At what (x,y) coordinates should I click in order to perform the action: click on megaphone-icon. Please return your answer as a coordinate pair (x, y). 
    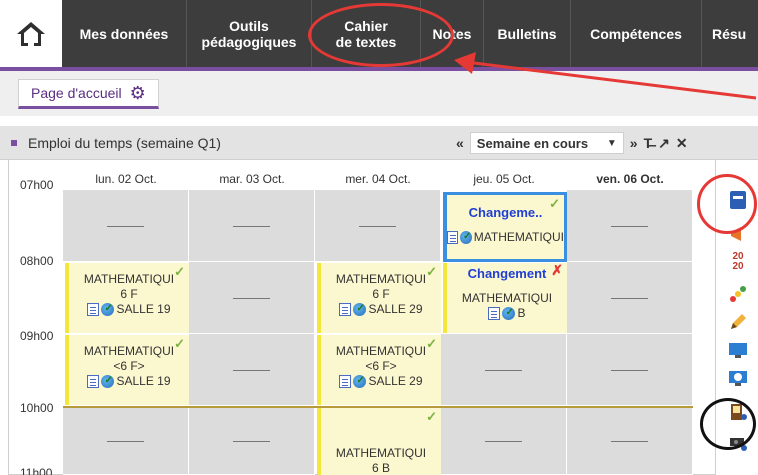
    Looking at the image, I should click on (738, 234).